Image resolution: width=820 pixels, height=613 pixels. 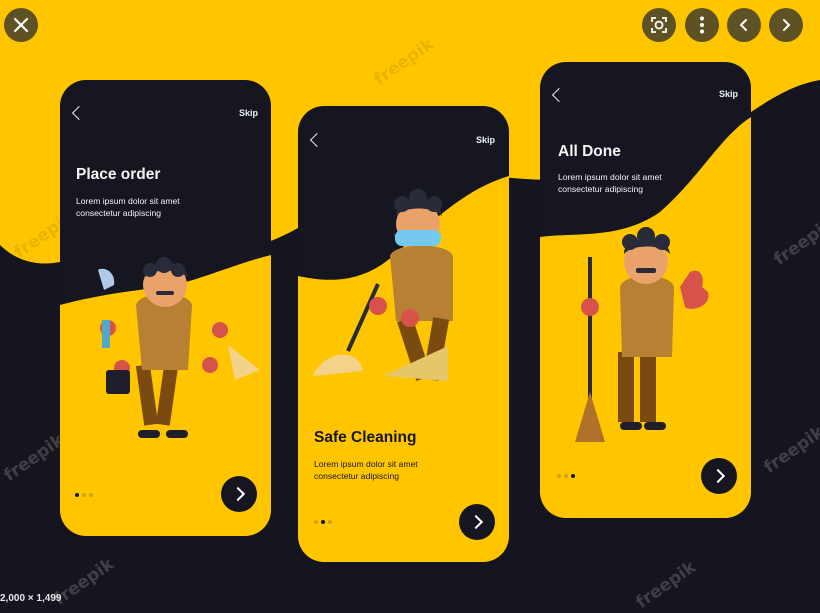 What do you see at coordinates (589, 151) in the screenshot?
I see `screen-title: All Done` at bounding box center [589, 151].